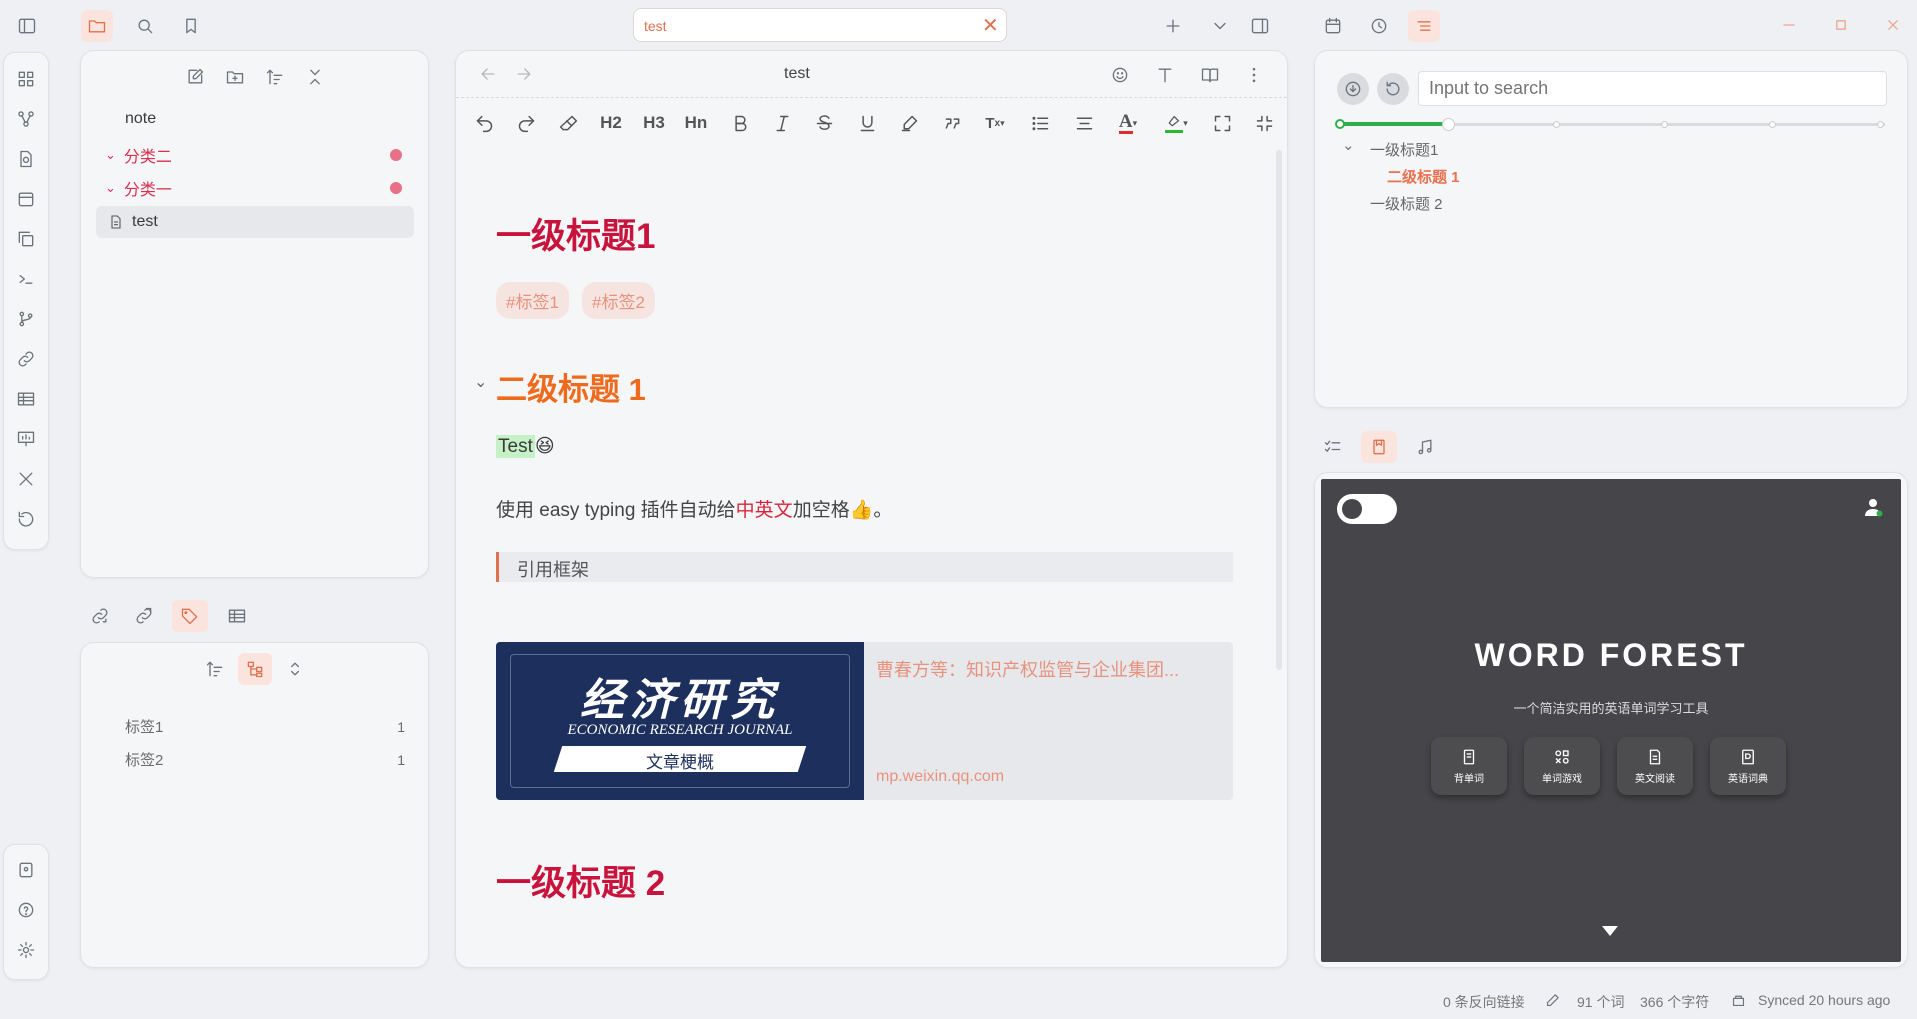  What do you see at coordinates (26, 279) in the screenshot?
I see `terminal-icon` at bounding box center [26, 279].